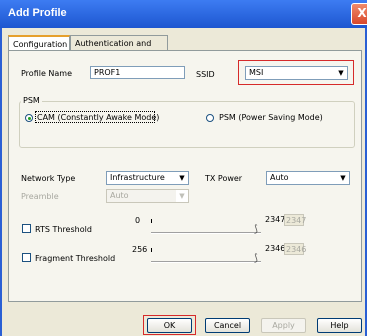 The image size is (367, 336). Describe the element at coordinates (119, 49) in the screenshot. I see `tab-authentication-and-security: Authentication and Security` at that location.